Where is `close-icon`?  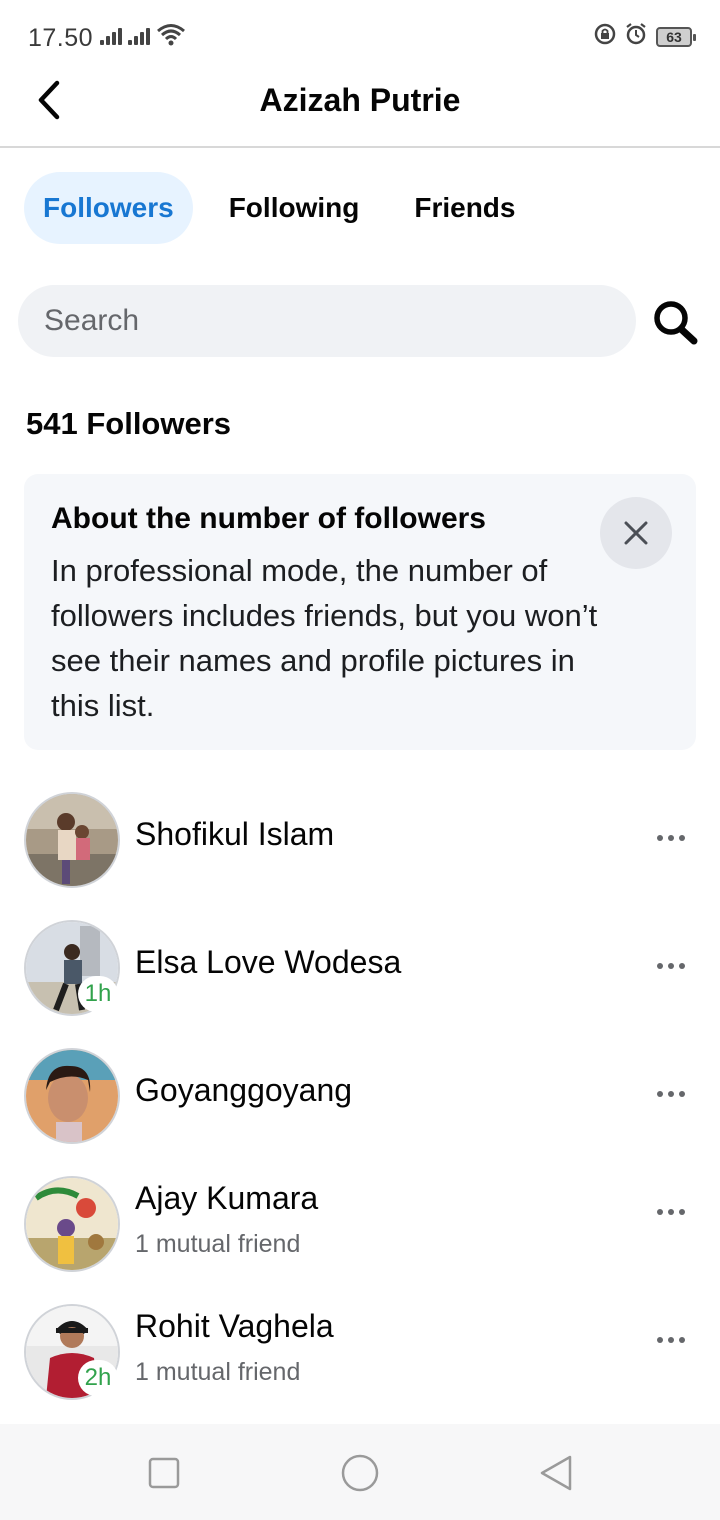 close-icon is located at coordinates (636, 533).